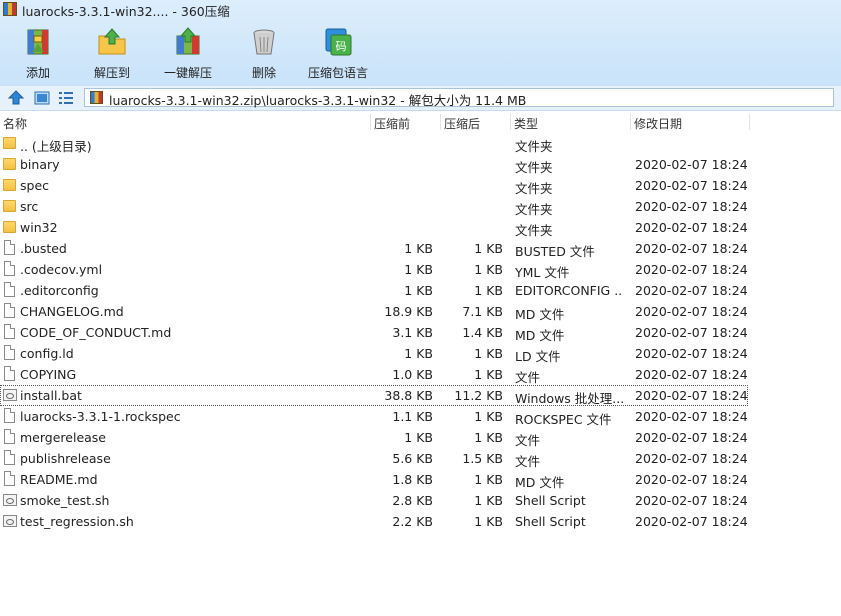 The height and width of the screenshot is (616, 841). I want to click on file-row: win32 文件夹 2020-02-07 18:24, so click(374, 227).